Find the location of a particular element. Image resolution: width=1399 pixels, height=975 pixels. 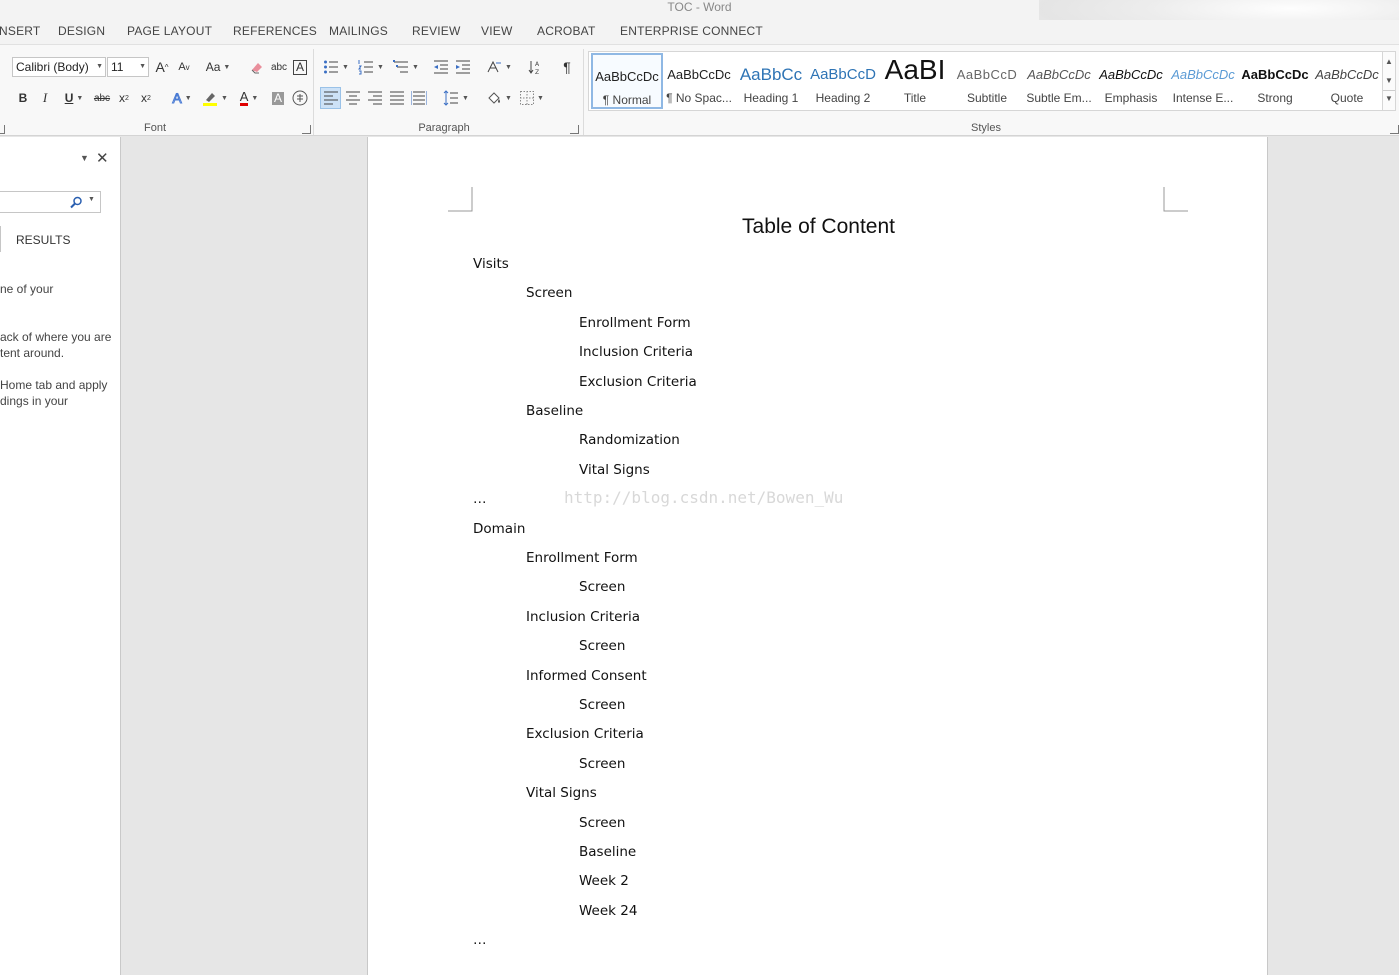

search-icon is located at coordinates (76, 202).